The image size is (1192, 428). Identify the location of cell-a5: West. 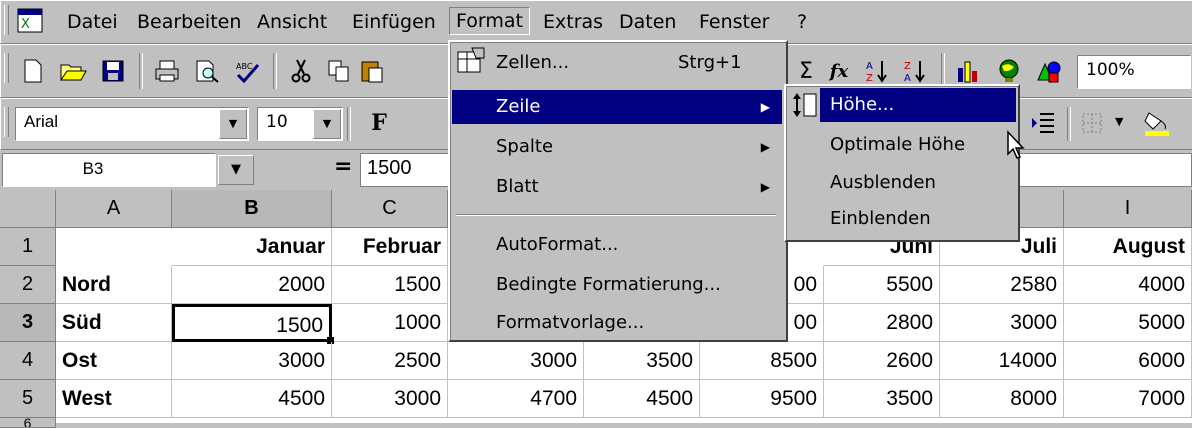
(114, 399).